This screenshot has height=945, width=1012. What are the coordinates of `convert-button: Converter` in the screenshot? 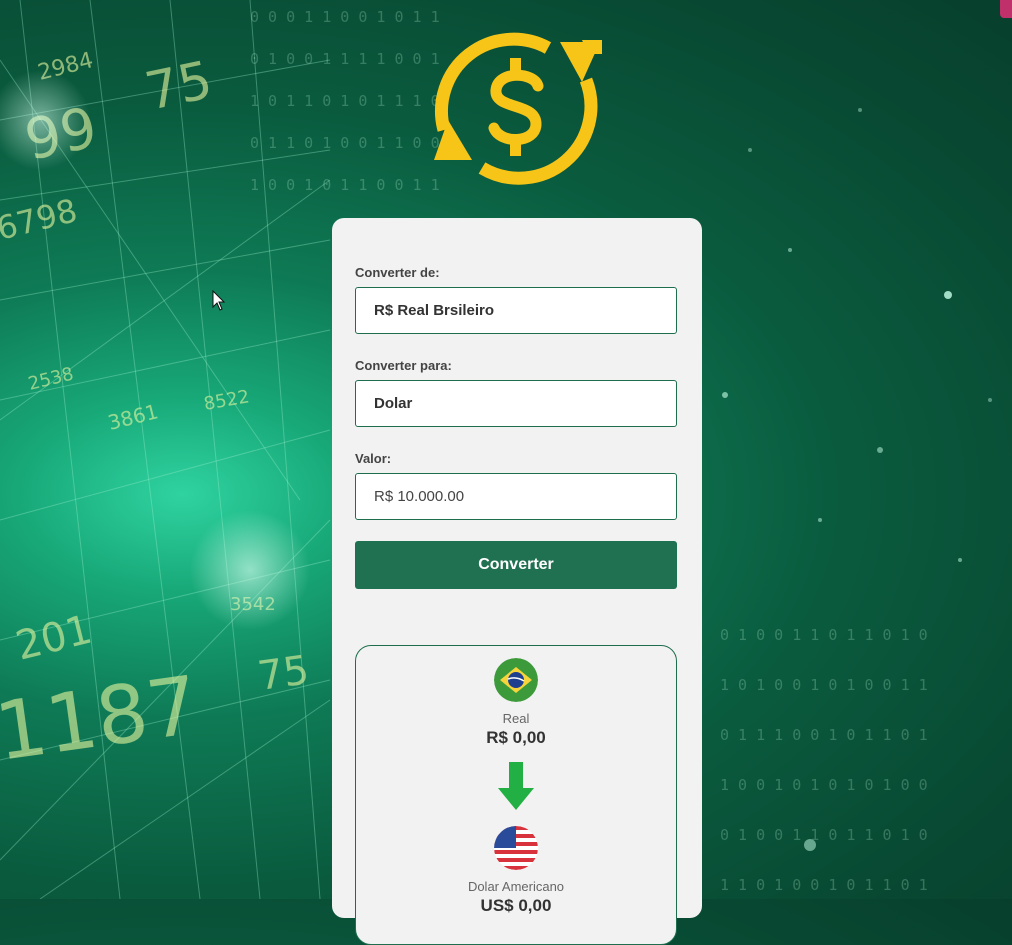 It's located at (516, 565).